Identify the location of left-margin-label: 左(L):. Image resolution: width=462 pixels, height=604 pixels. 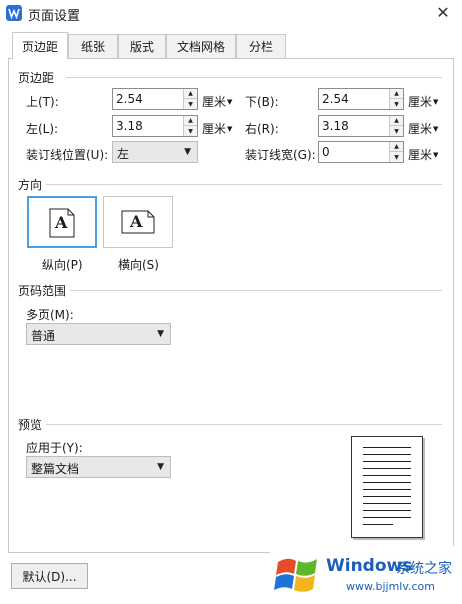
(42, 129).